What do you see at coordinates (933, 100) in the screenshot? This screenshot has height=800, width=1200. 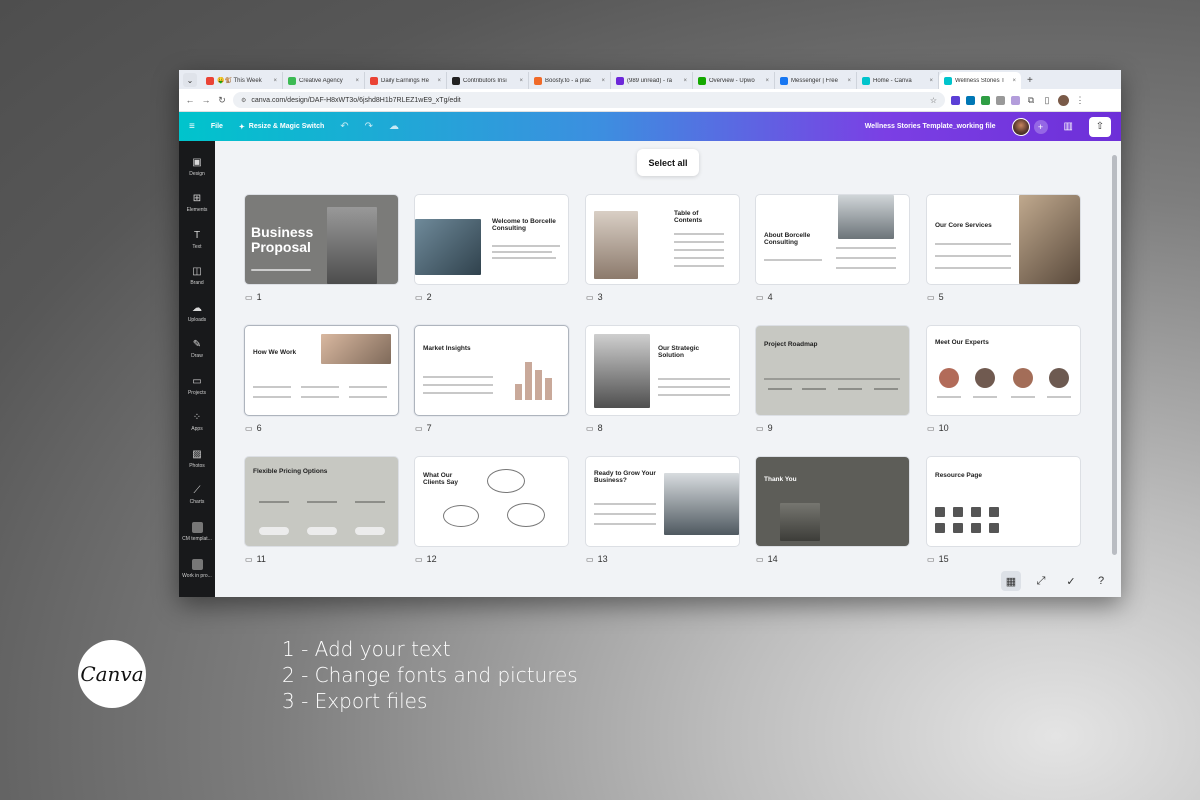 I see `bookmark-star-icon: ☆` at bounding box center [933, 100].